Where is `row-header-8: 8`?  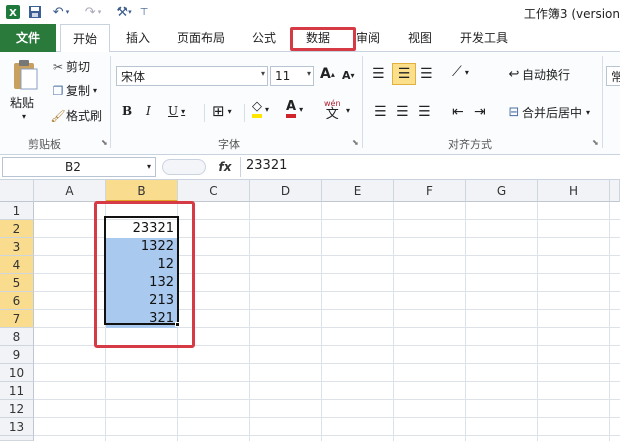 row-header-8: 8 is located at coordinates (17, 337).